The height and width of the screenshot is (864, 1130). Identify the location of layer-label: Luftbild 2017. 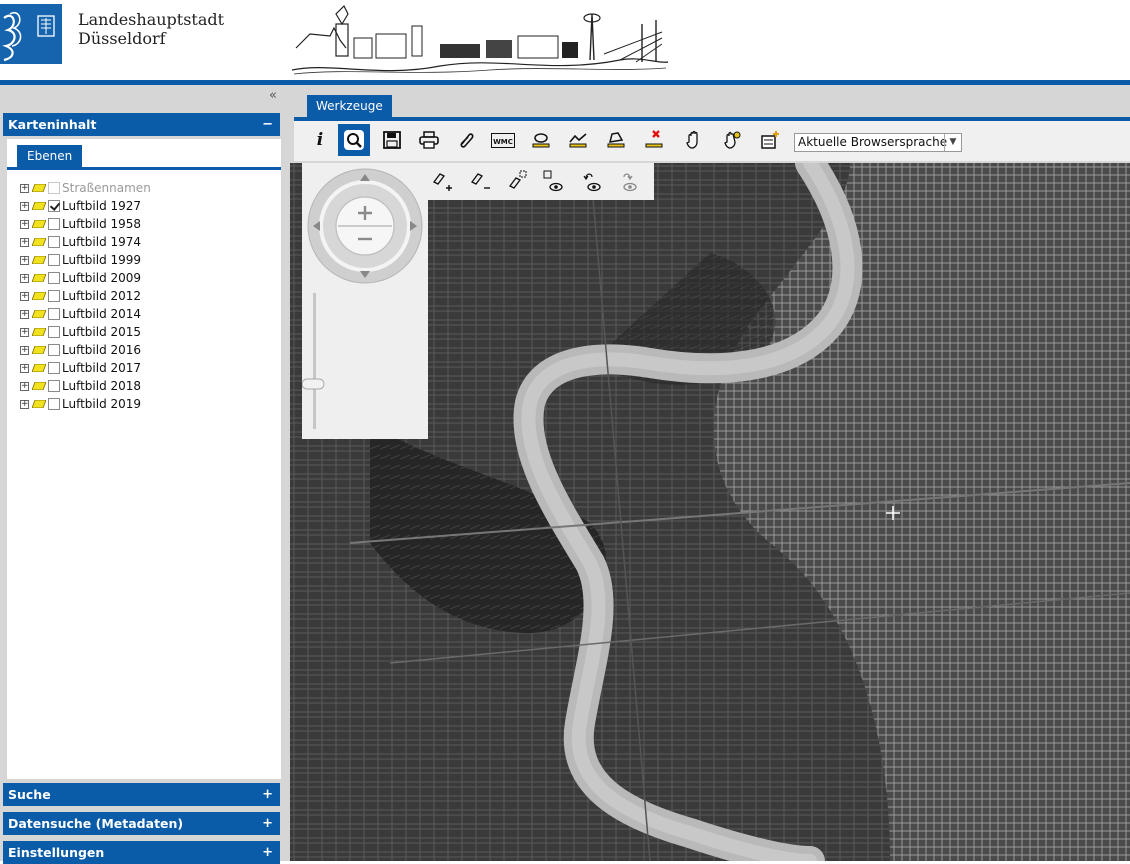
(102, 368).